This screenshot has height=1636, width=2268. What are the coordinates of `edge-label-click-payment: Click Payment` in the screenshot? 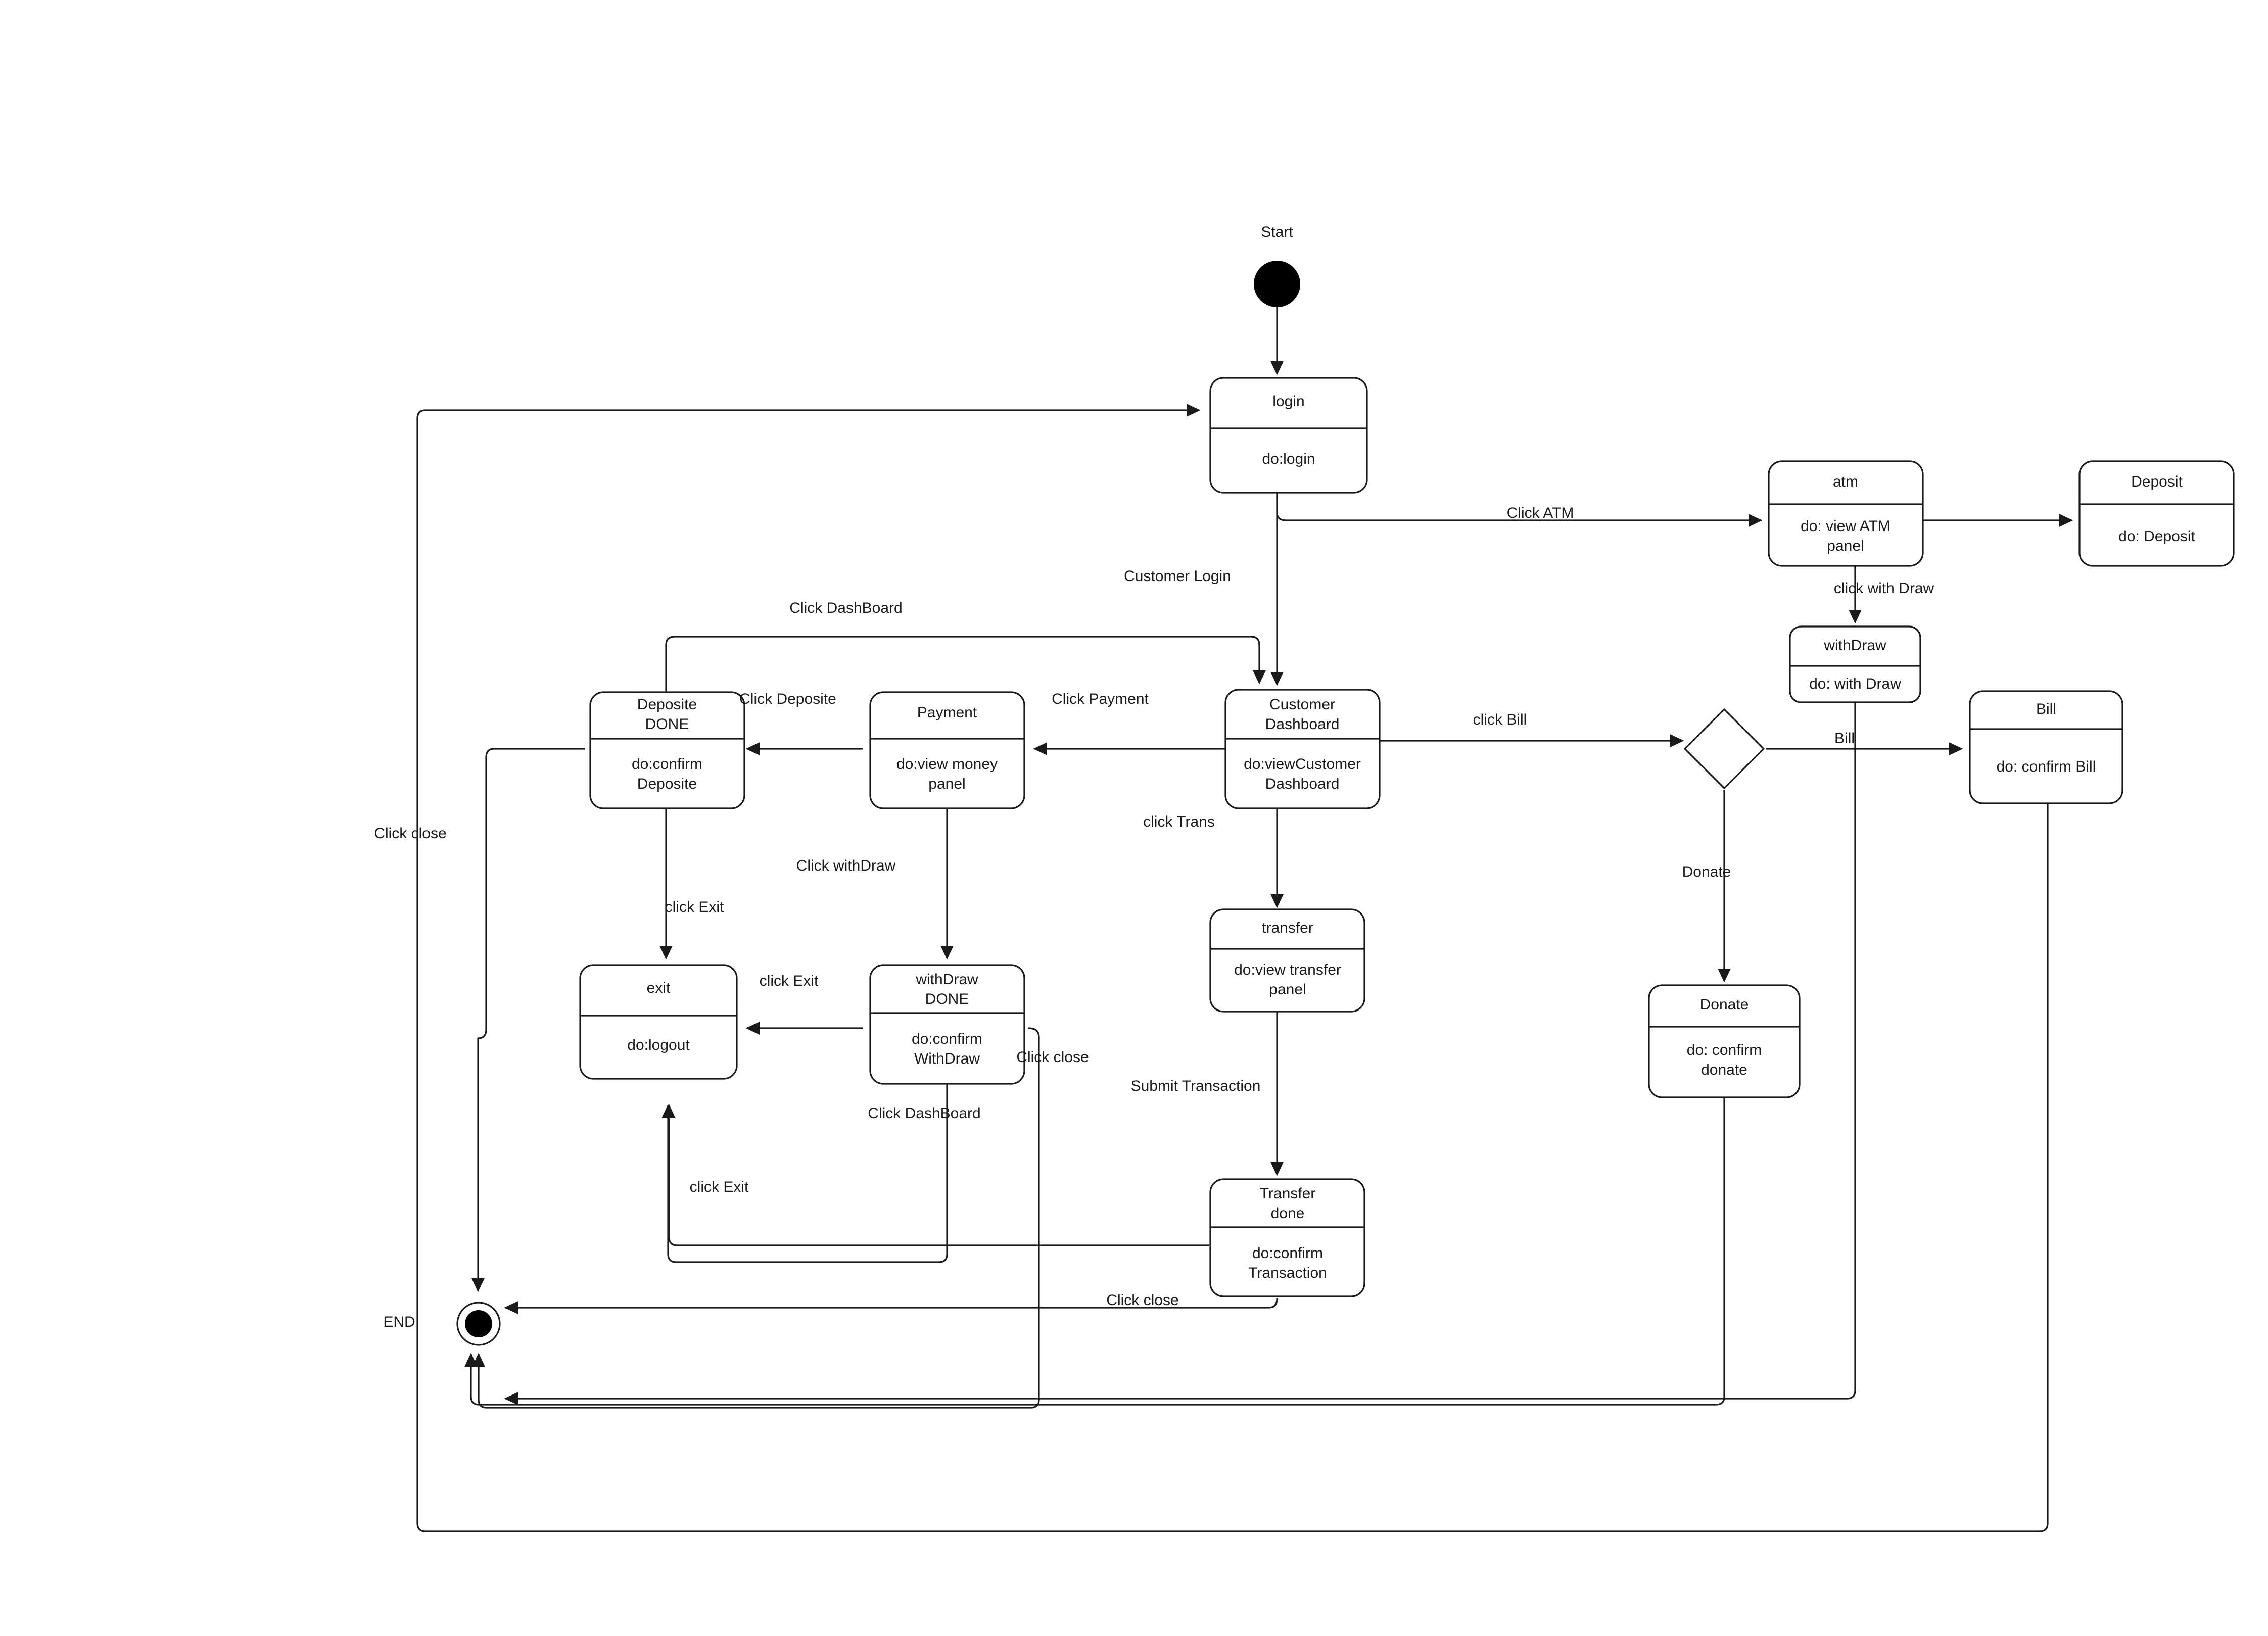 It's located at (1101, 699).